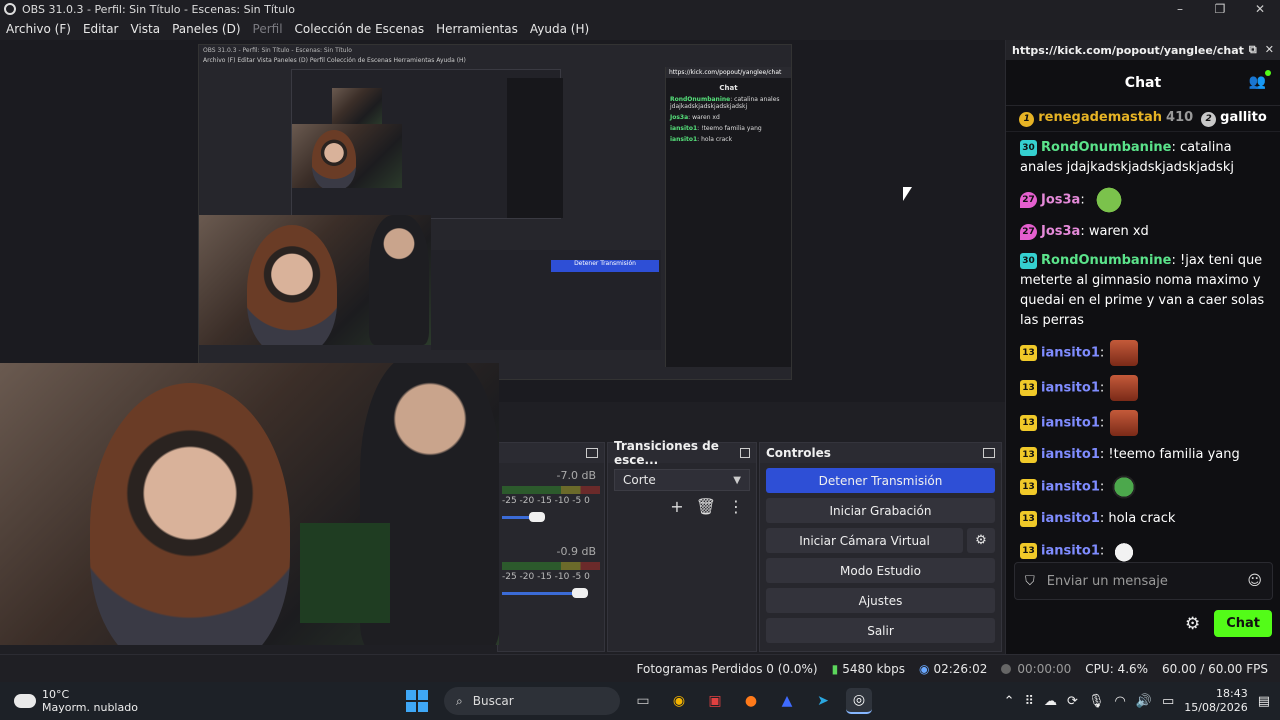 The height and width of the screenshot is (720, 1280). I want to click on chrome-icon: ◉, so click(679, 701).